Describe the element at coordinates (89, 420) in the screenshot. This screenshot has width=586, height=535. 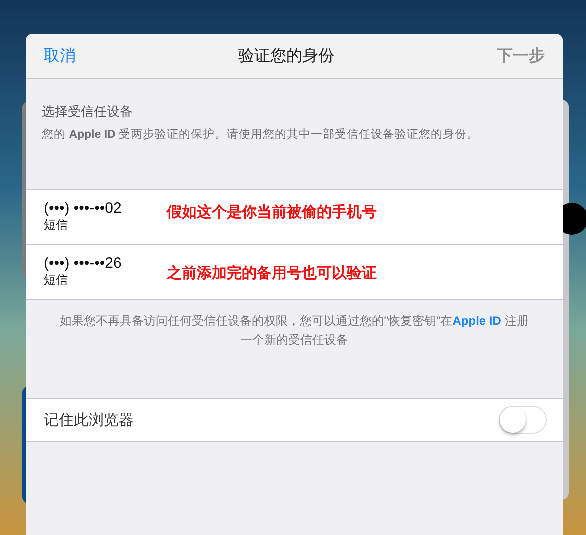
I see `remember-label: 记住此浏览器` at that location.